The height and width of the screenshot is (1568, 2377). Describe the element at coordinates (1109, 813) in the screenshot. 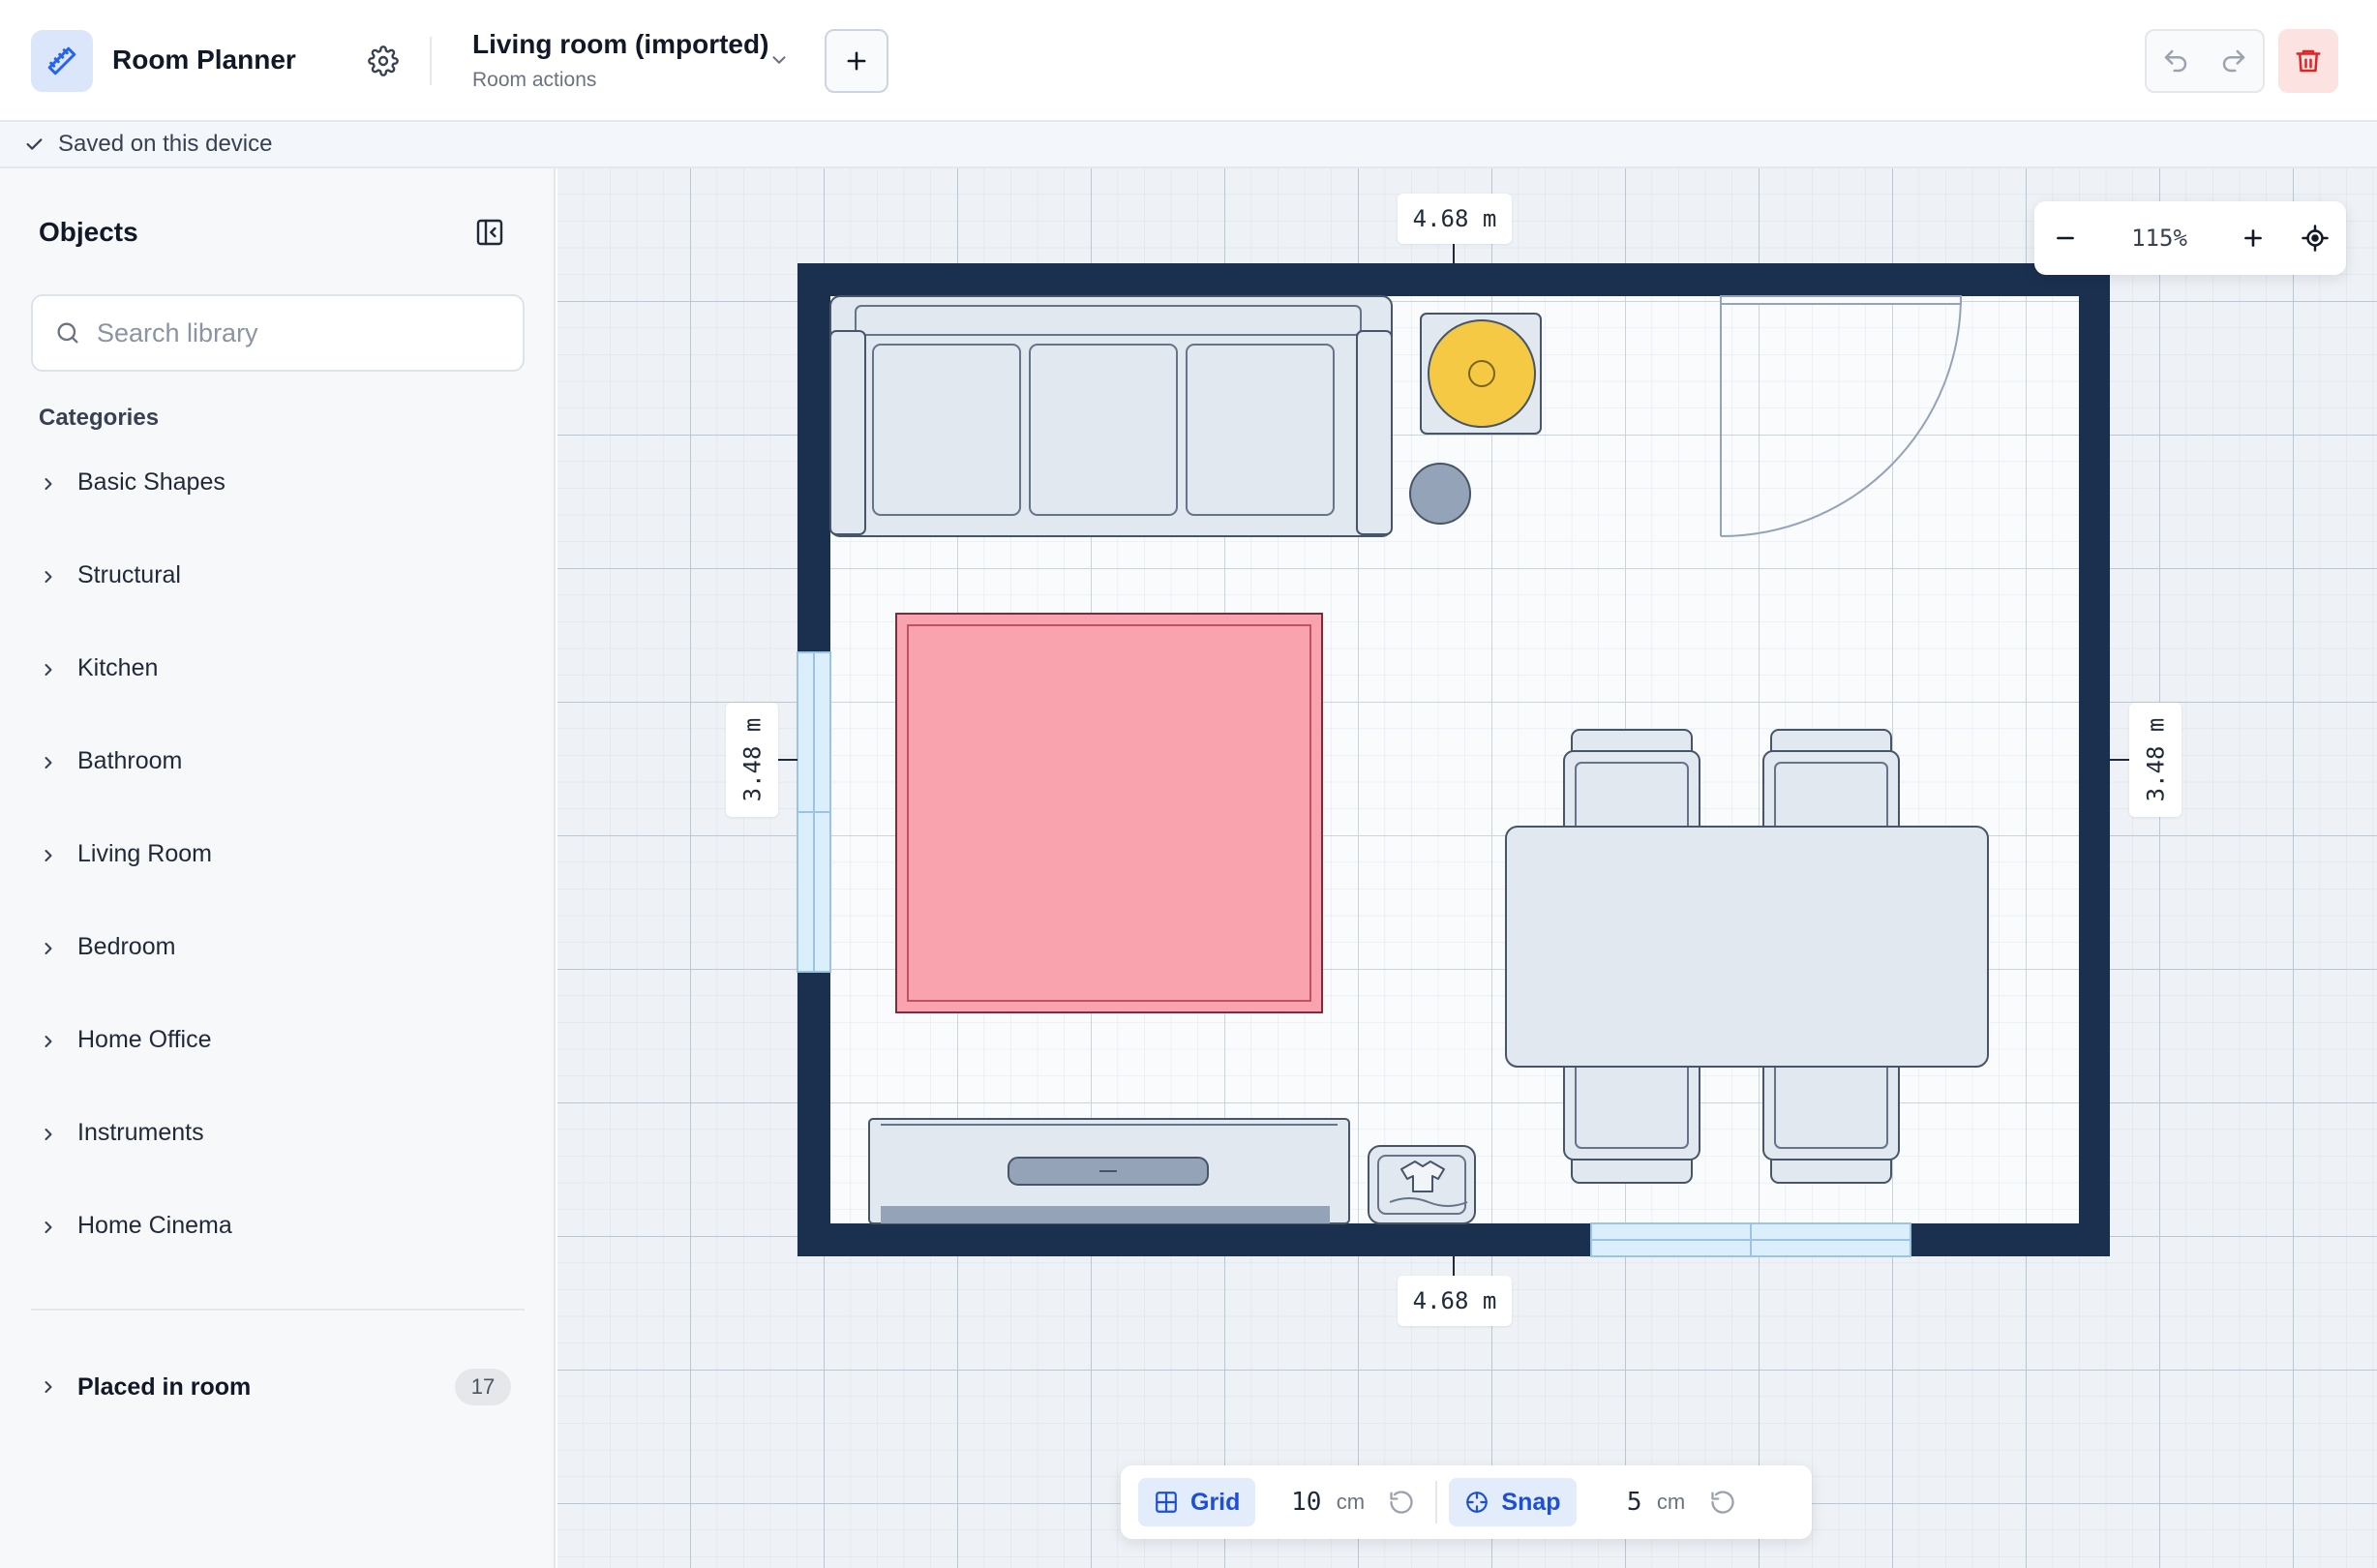

I see `rug` at that location.